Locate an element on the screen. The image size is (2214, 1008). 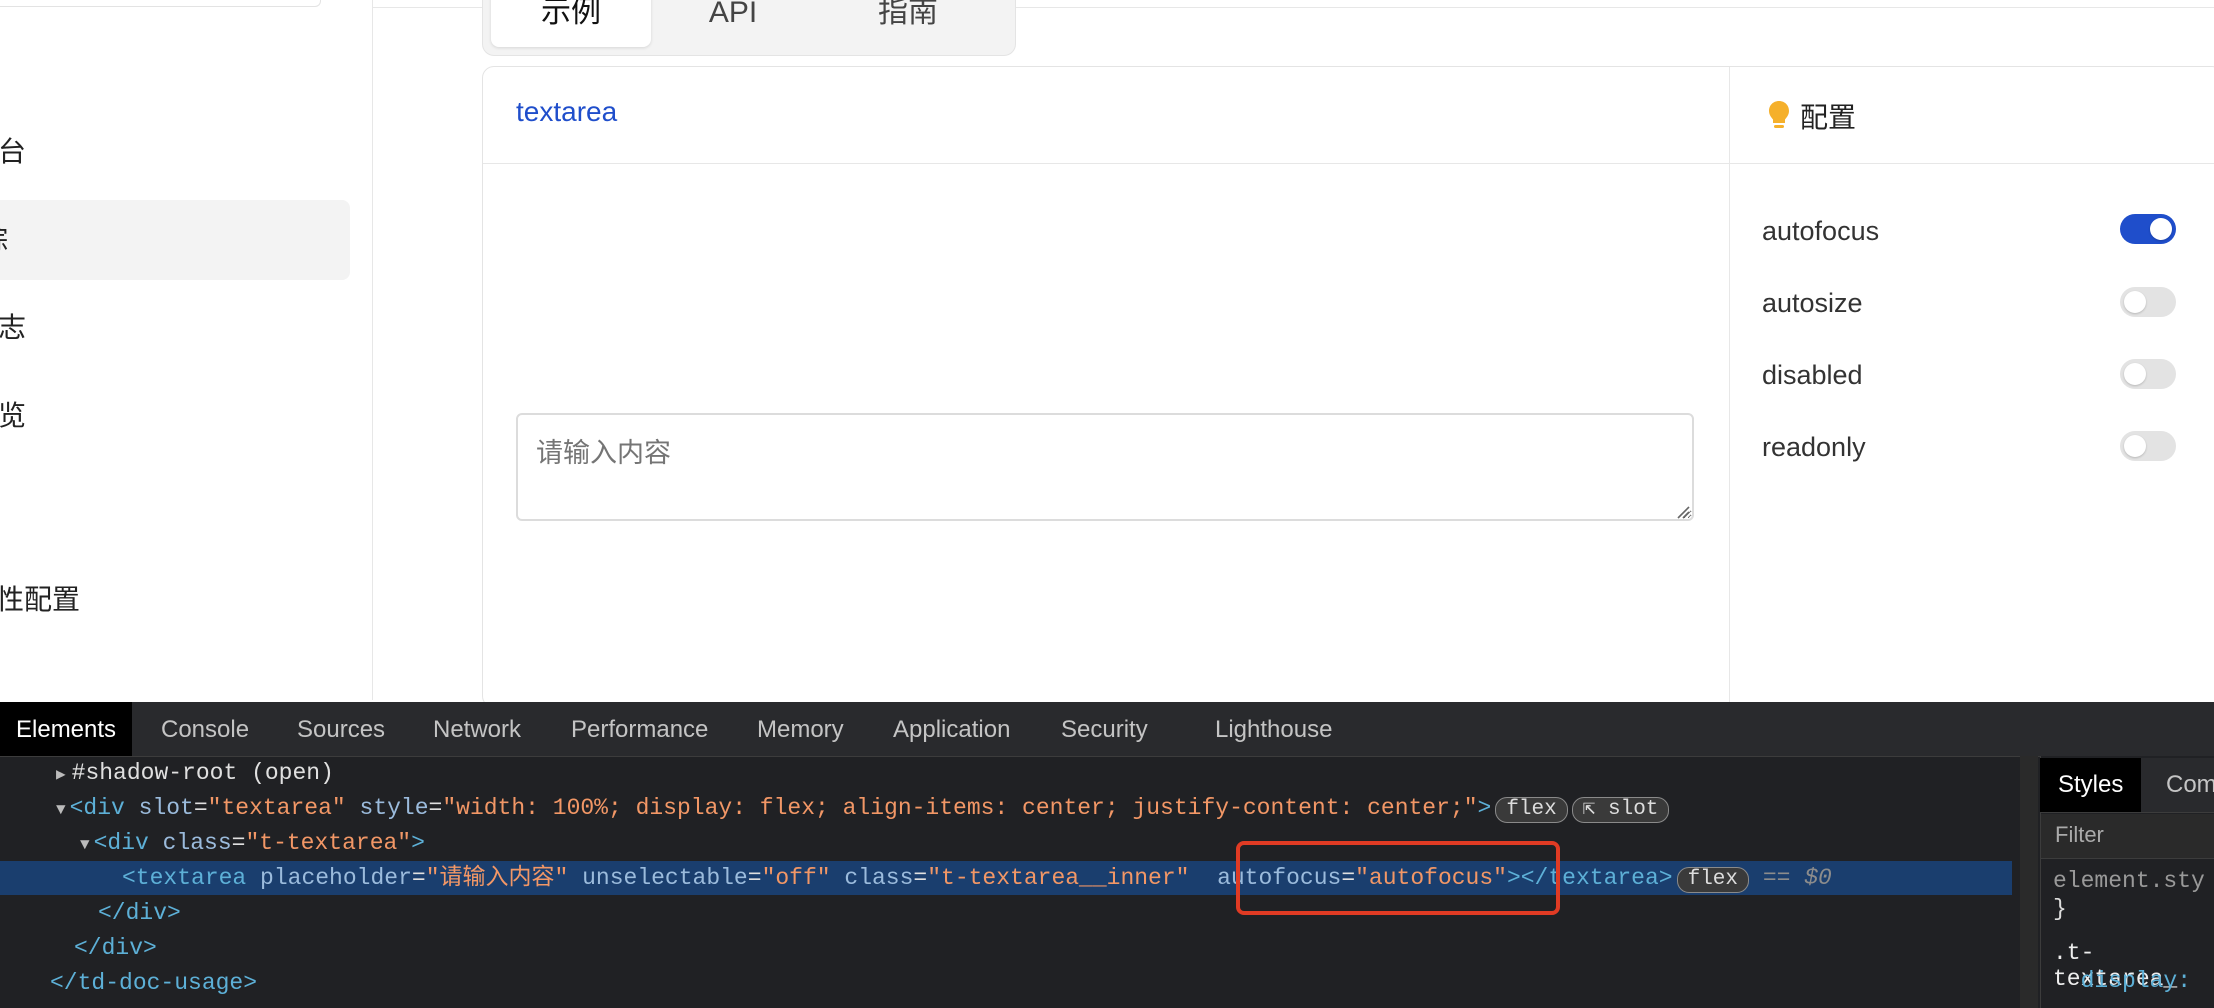
devtools-tab-console: Console is located at coordinates (205, 729).